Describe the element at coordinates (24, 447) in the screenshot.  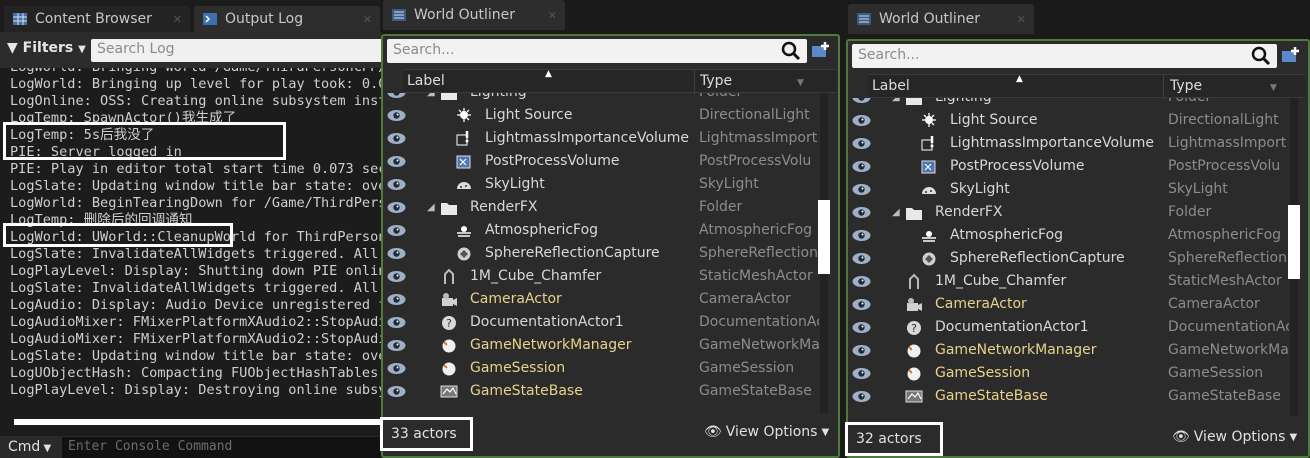
I see `cmd-label: Cmd` at that location.